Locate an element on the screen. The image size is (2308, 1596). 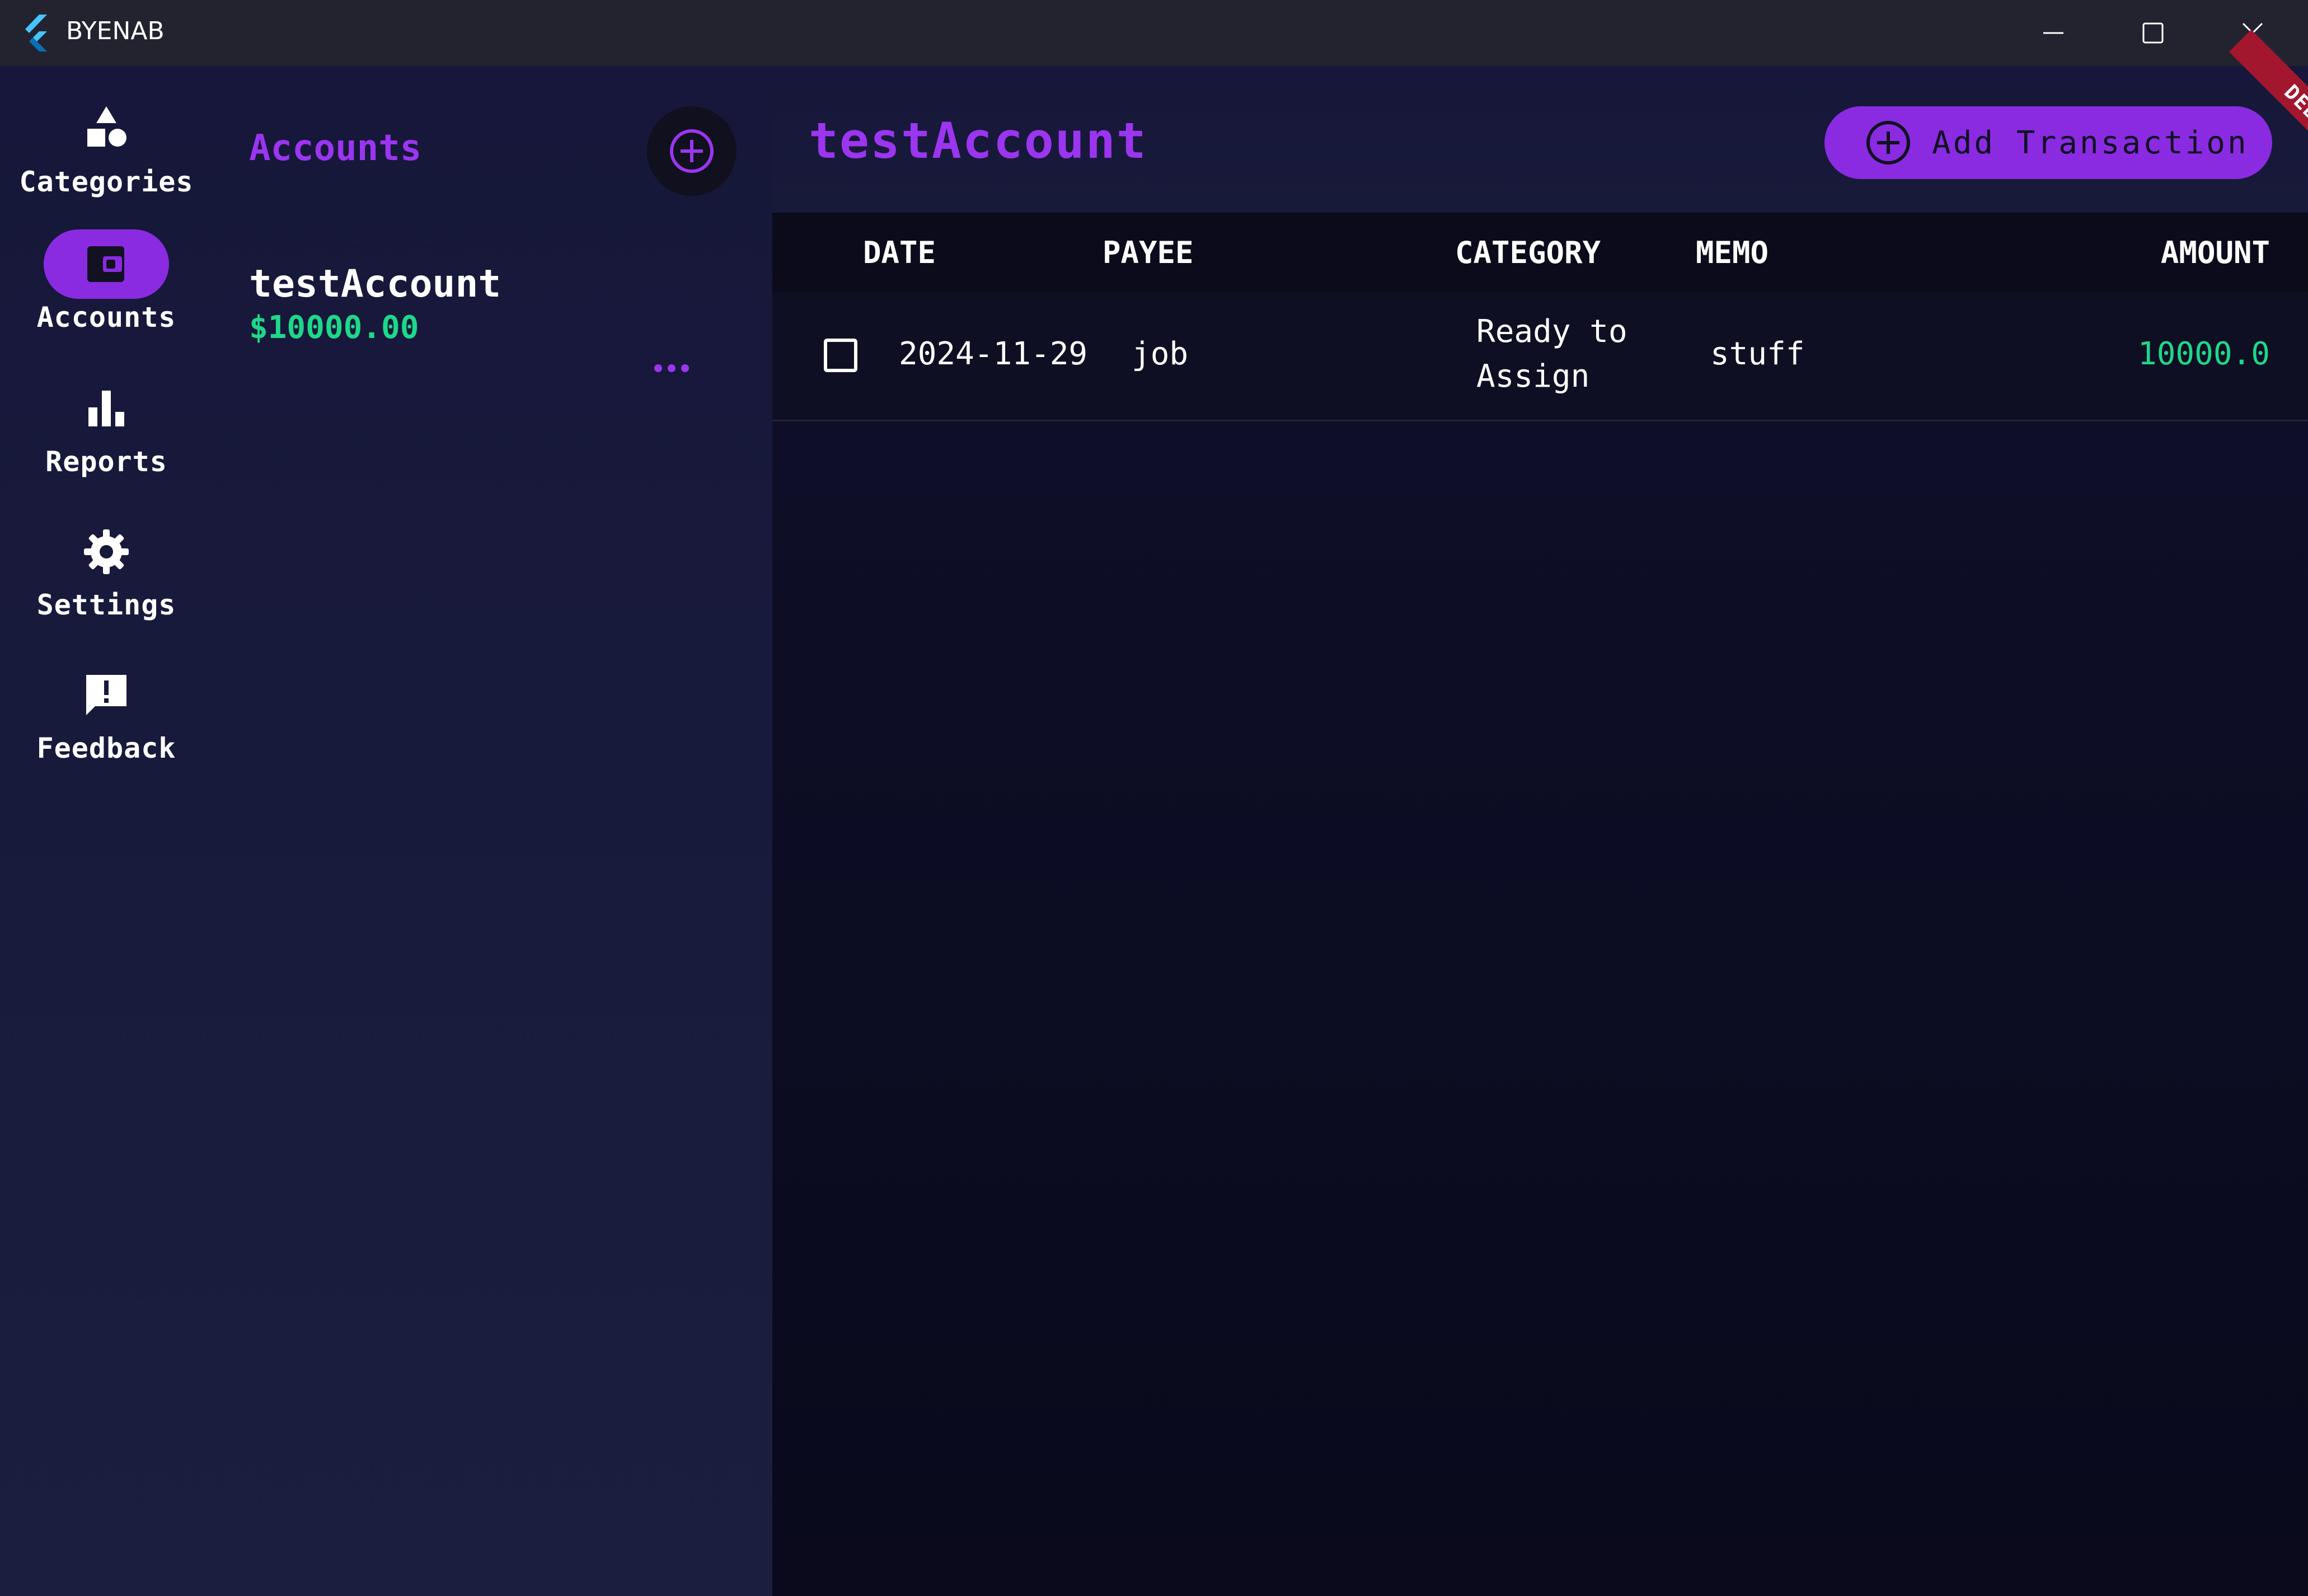
account-balance: $10000.00 is located at coordinates (334, 327).